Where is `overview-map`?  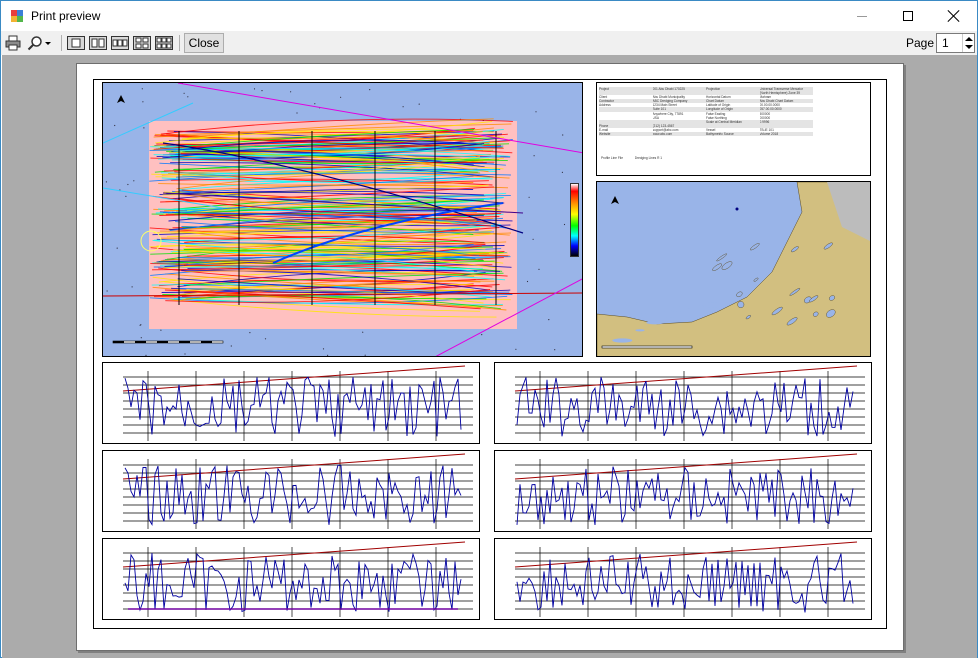 overview-map is located at coordinates (733, 269).